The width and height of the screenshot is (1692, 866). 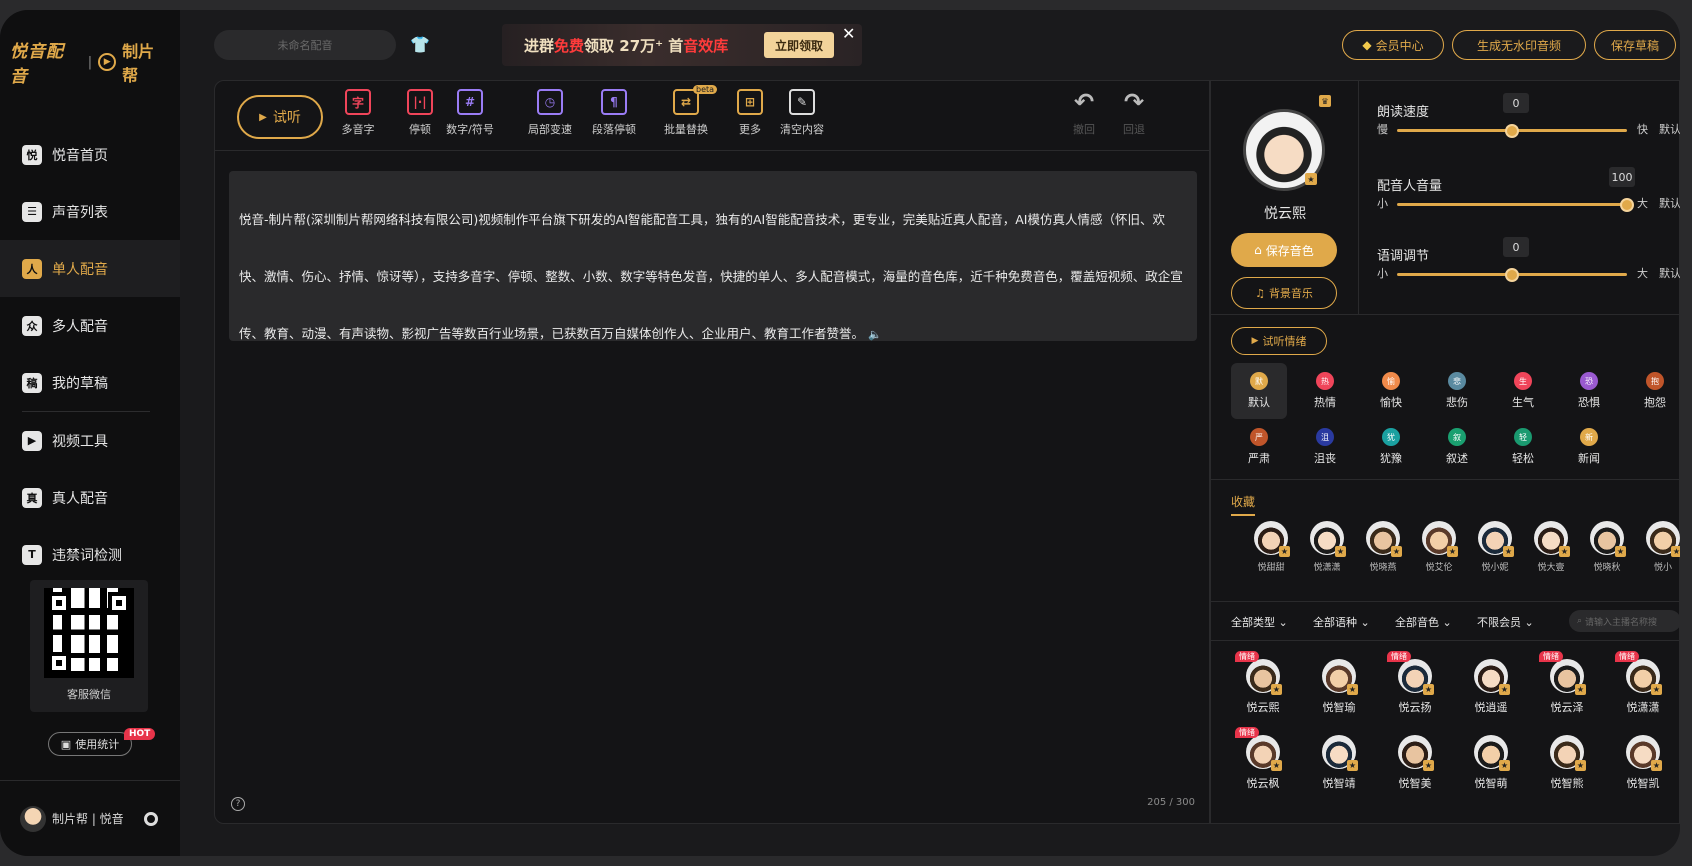 What do you see at coordinates (1243, 504) in the screenshot?
I see `favorites-tab: 收藏` at bounding box center [1243, 504].